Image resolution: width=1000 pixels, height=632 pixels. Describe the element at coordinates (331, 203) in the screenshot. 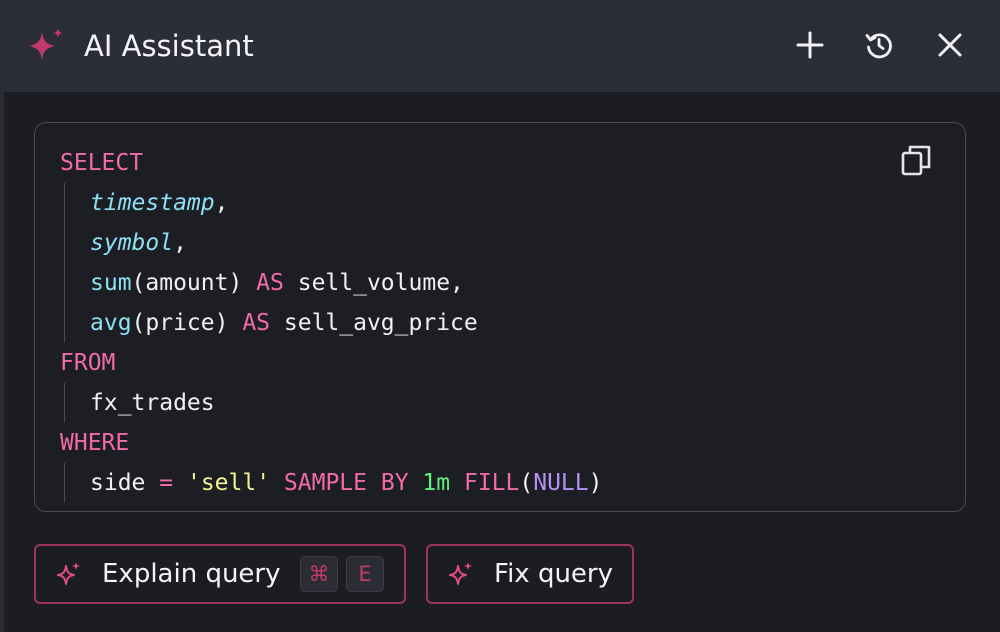

I see `code-line: timestamp,` at that location.